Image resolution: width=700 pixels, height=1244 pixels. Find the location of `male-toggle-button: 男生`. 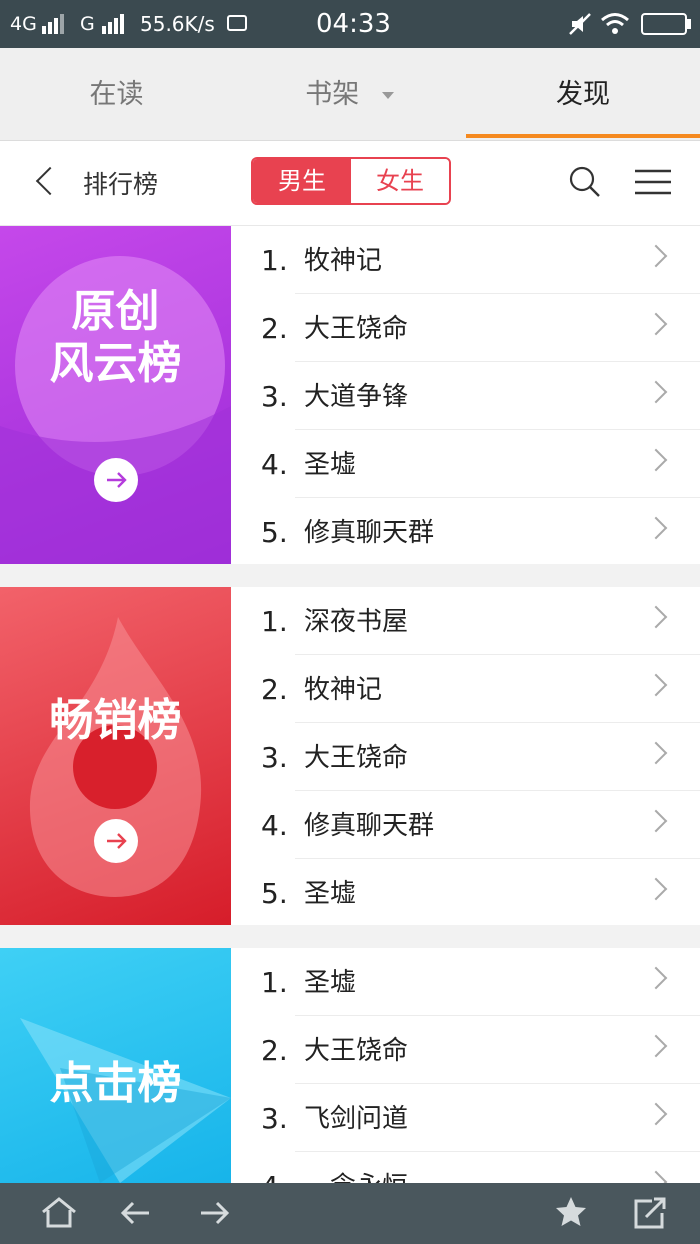

male-toggle-button: 男生 is located at coordinates (302, 181).